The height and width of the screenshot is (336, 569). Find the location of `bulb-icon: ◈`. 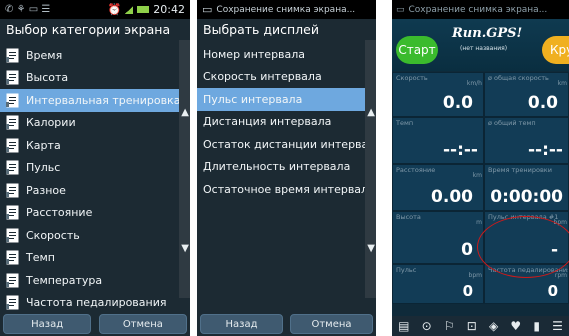

bulb-icon: ◈ is located at coordinates (493, 326).